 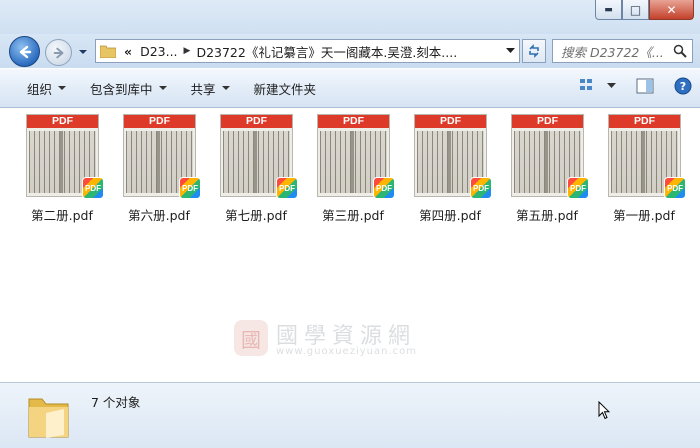 What do you see at coordinates (62, 215) in the screenshot?
I see `file-name: 第二册.pdf` at bounding box center [62, 215].